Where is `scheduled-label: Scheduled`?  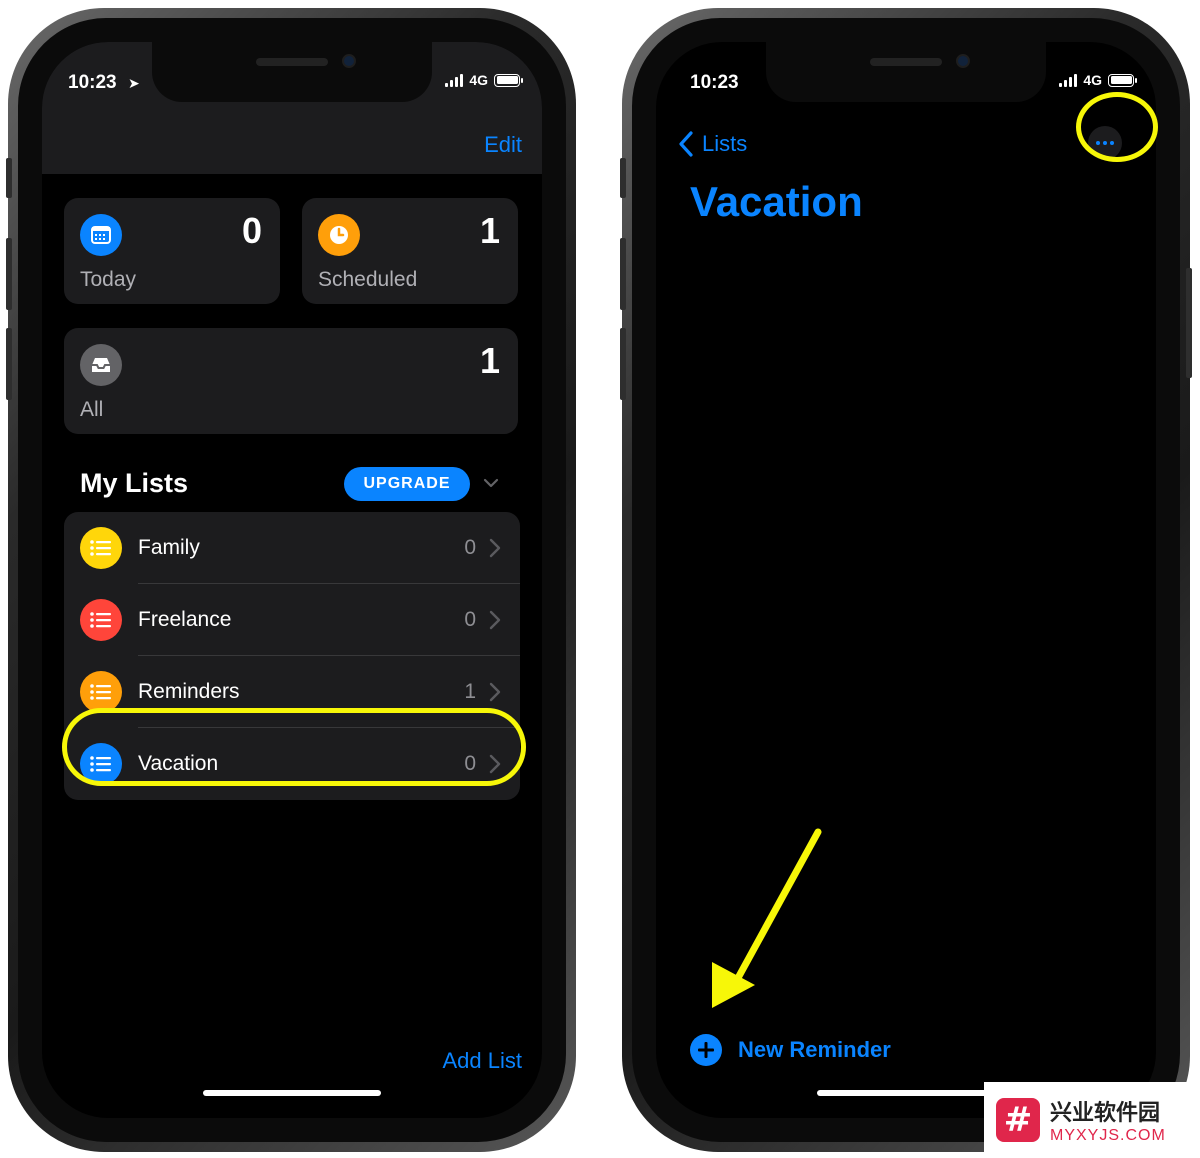 scheduled-label: Scheduled is located at coordinates (368, 279).